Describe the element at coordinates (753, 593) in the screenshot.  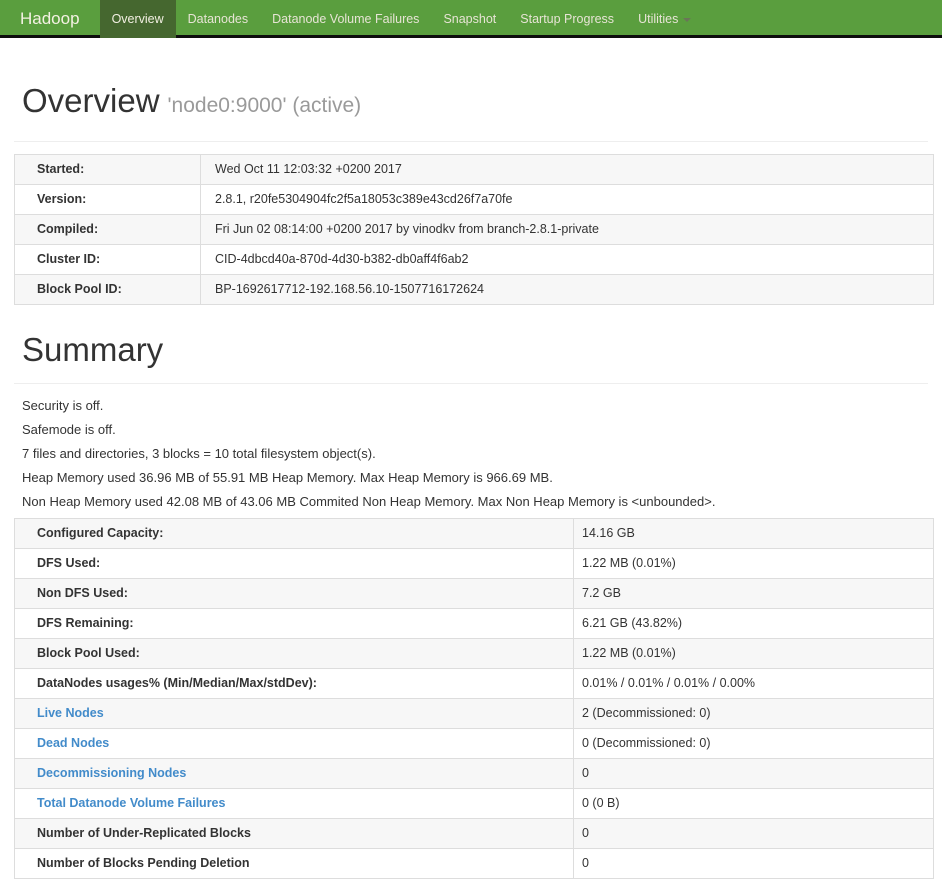
I see `row-non-dfs-used-value: 7.2 GB` at that location.